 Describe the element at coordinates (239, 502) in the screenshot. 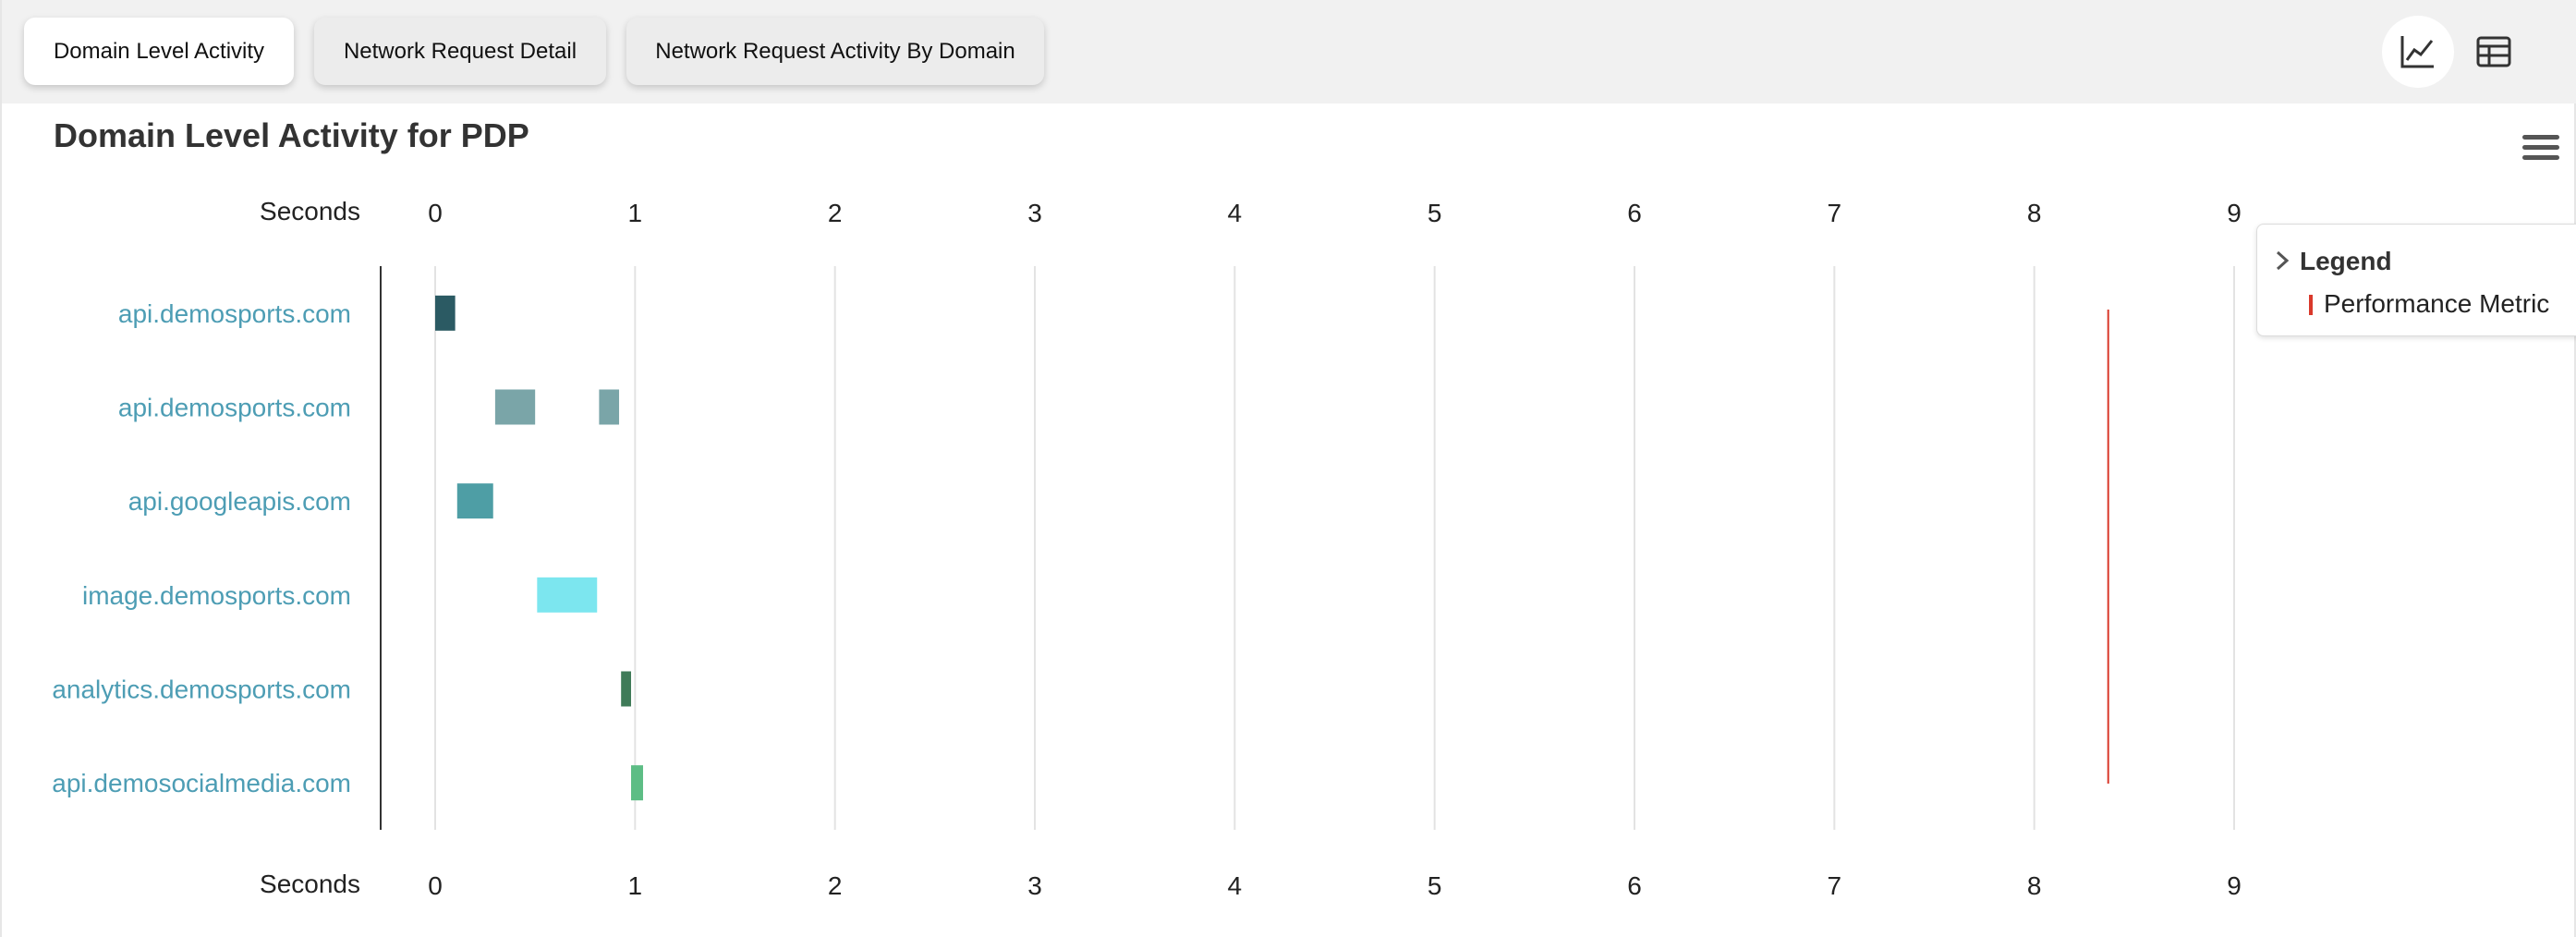

I see `category-label: api.googleapis.com` at that location.